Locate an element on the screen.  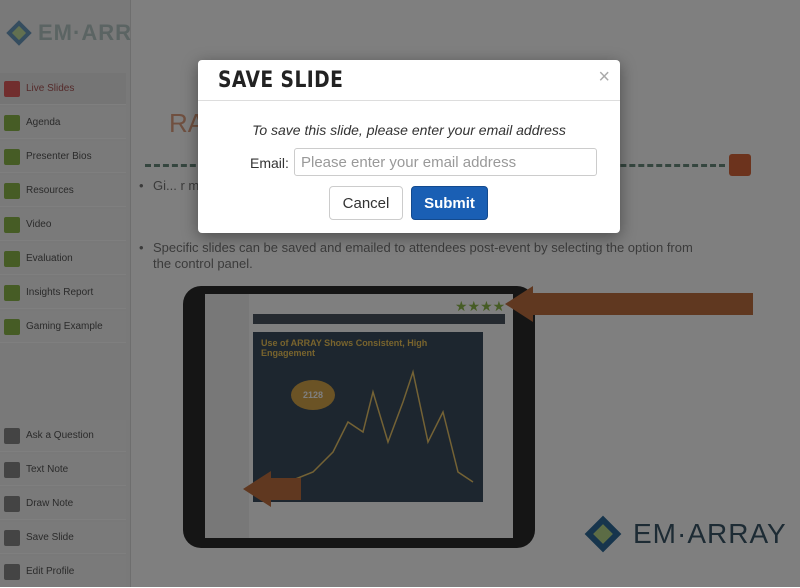
dialog-header: SAVE SLIDE × is located at coordinates (409, 80).